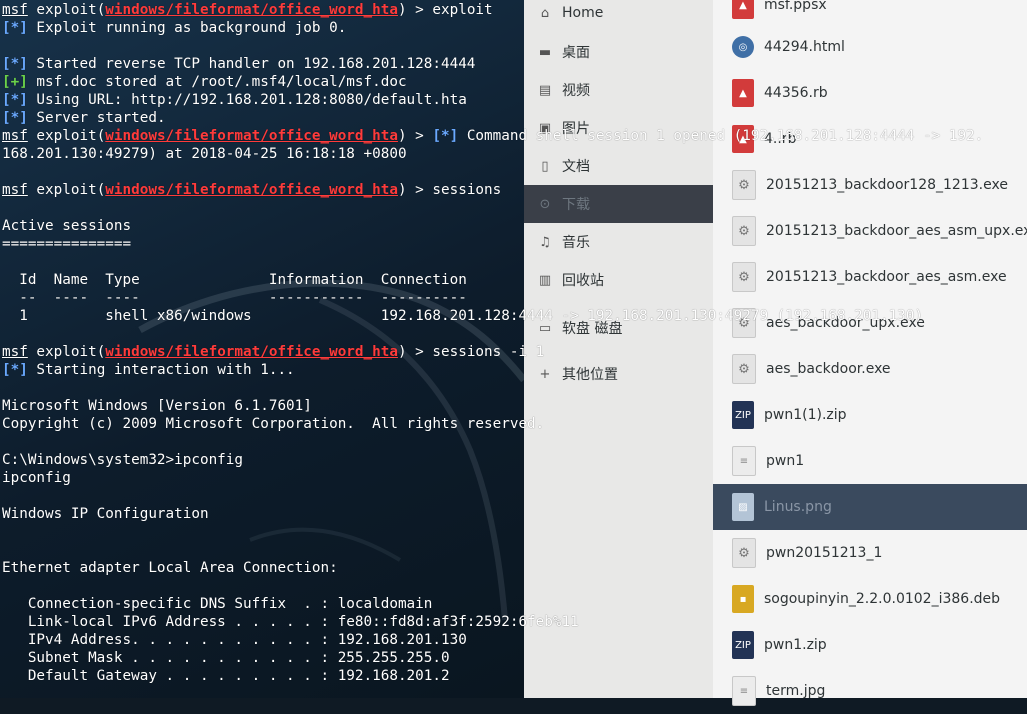  I want to click on sidebar-item-label: 桌面, so click(576, 53).